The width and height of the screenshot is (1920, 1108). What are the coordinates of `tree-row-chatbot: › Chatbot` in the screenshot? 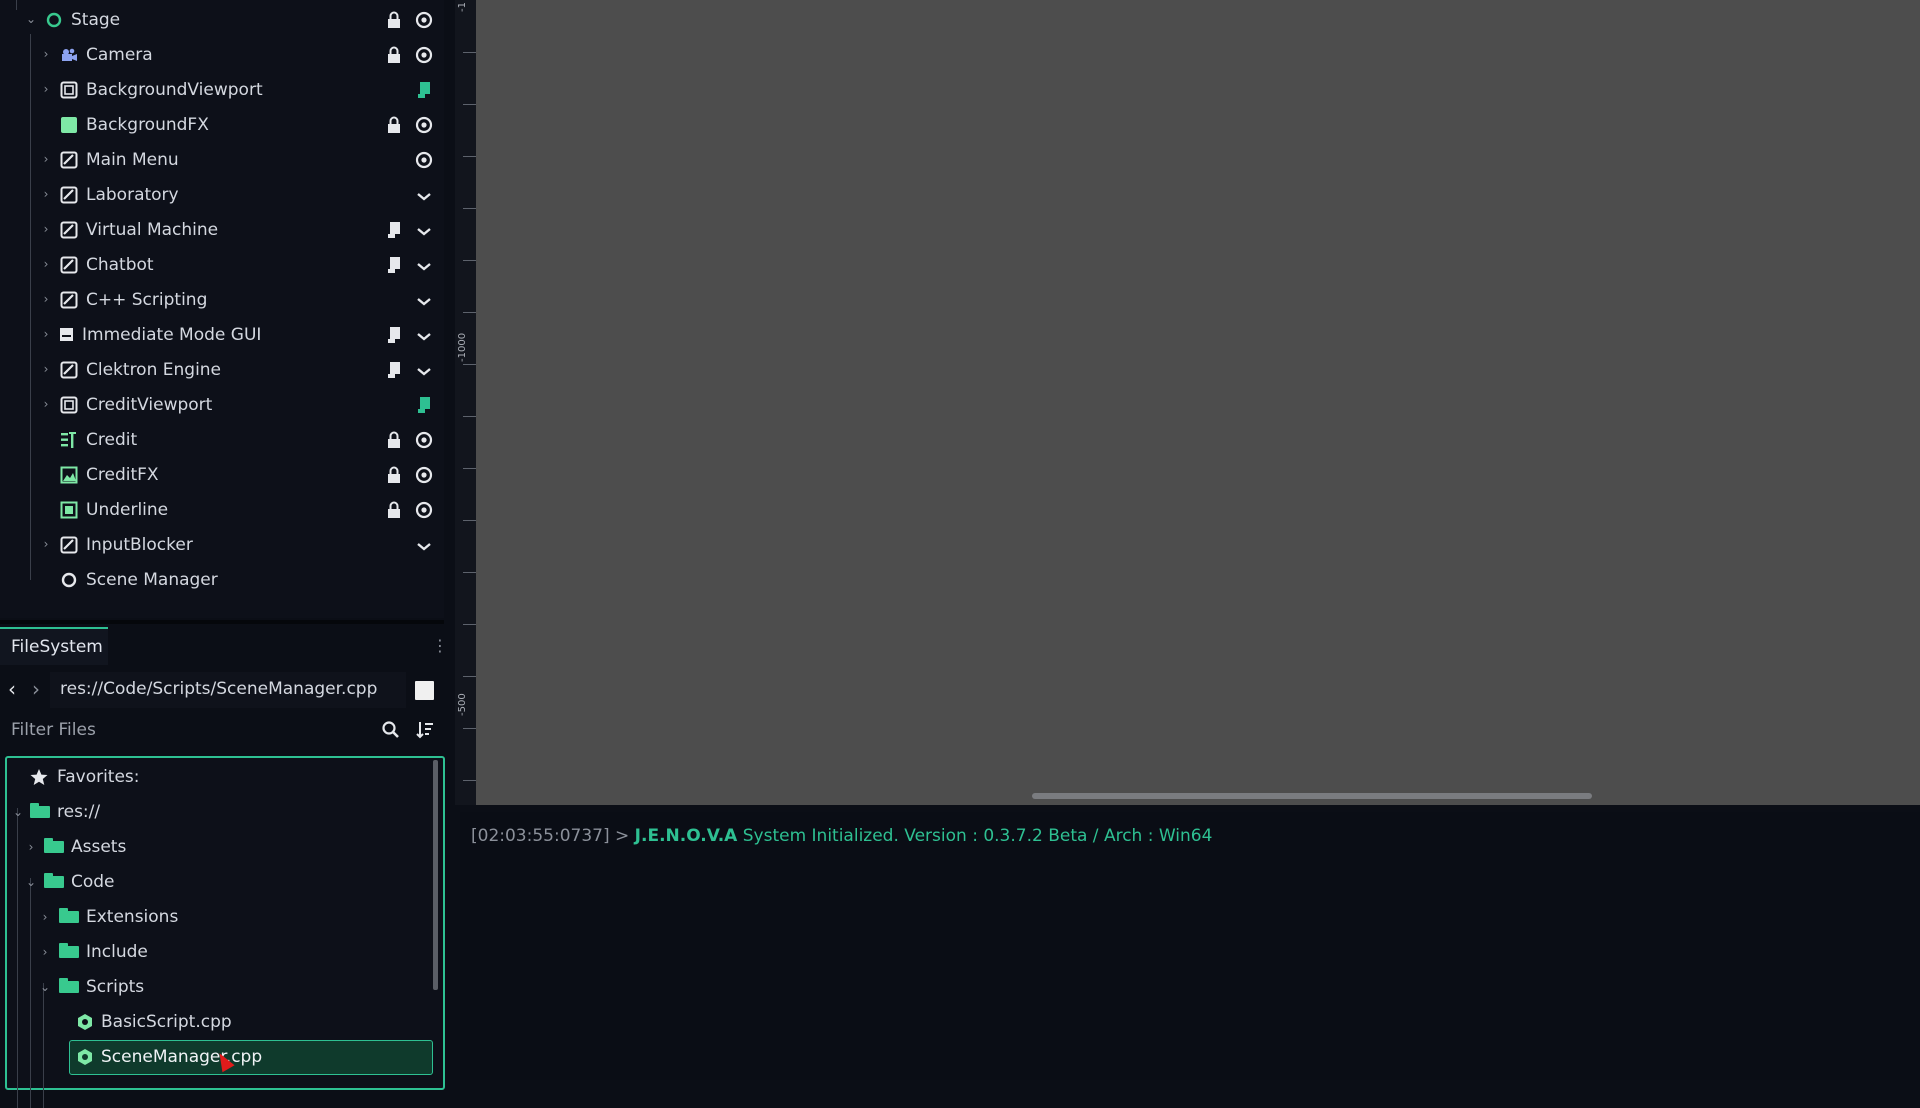 It's located at (222, 265).